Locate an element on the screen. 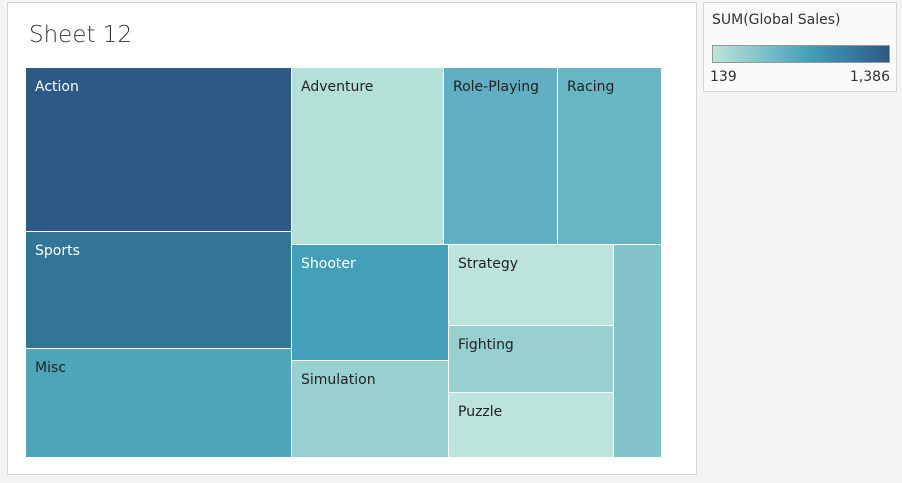 This screenshot has height=483, width=902. treemap-cell-label: Action is located at coordinates (57, 87).